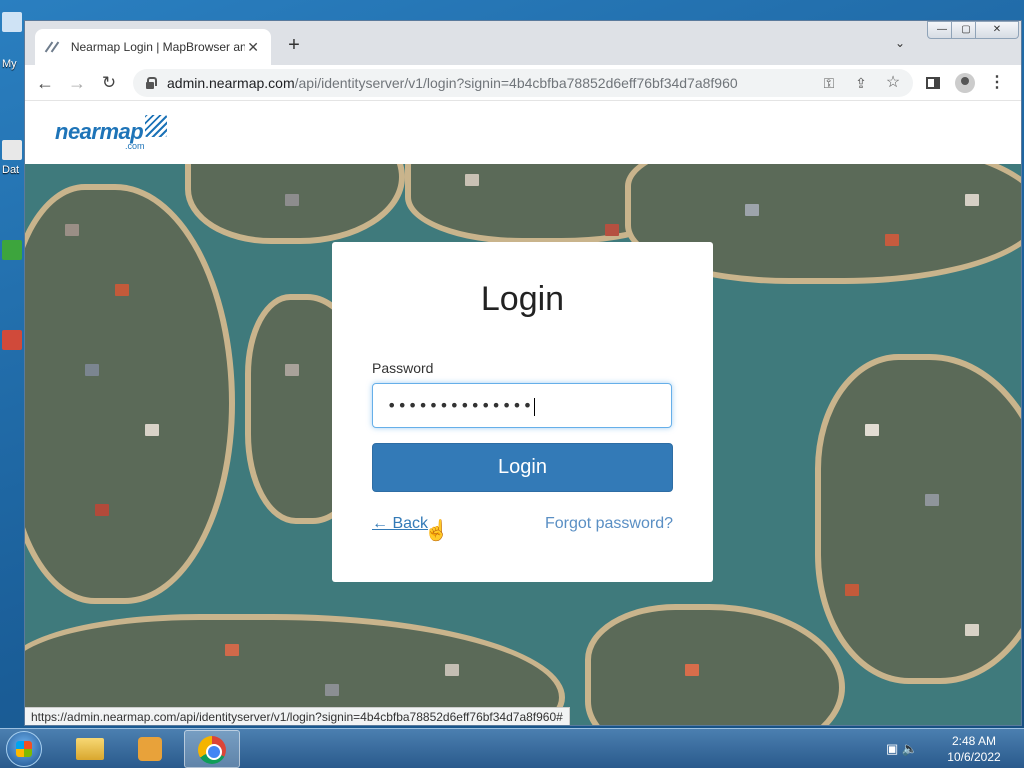  I want to click on site-header: nearmap .com, so click(523, 132).